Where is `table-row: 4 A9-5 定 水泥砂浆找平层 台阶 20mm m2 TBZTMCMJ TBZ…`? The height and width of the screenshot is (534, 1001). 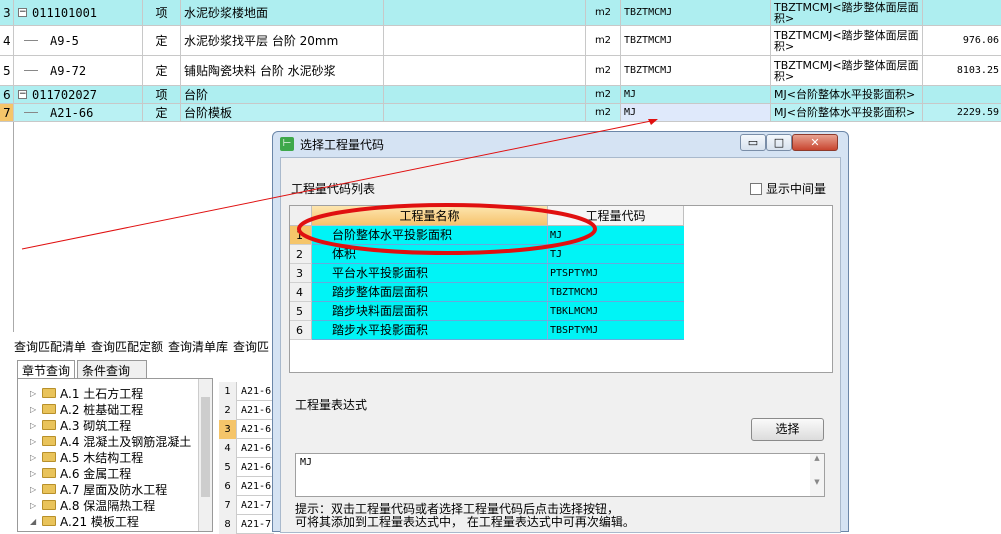
table-row: 4 A9-5 定 水泥砂浆找平层 台阶 20mm m2 TBZTMCMJ TBZ… is located at coordinates (500, 41).